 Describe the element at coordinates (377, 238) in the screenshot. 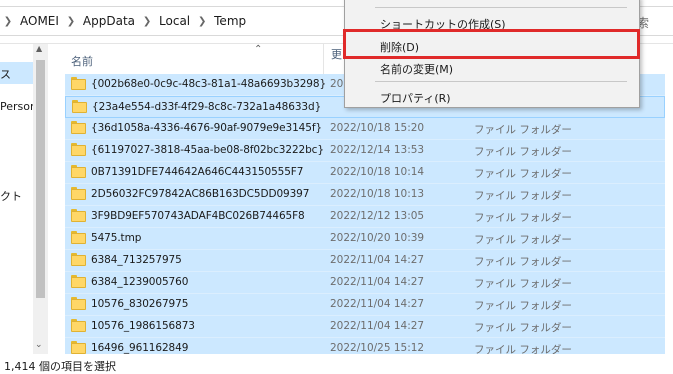

I see `file-date: 2022/10/20 10:39` at that location.